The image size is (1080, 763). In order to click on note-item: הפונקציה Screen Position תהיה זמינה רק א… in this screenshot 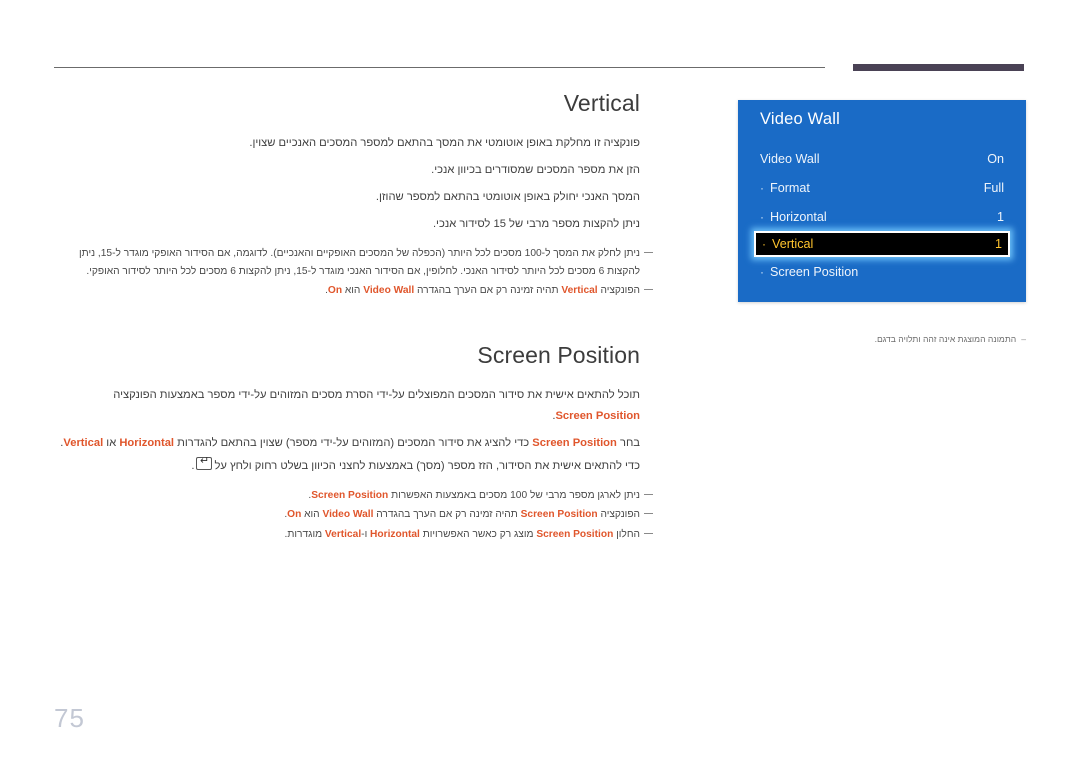, I will do `click(353, 515)`.